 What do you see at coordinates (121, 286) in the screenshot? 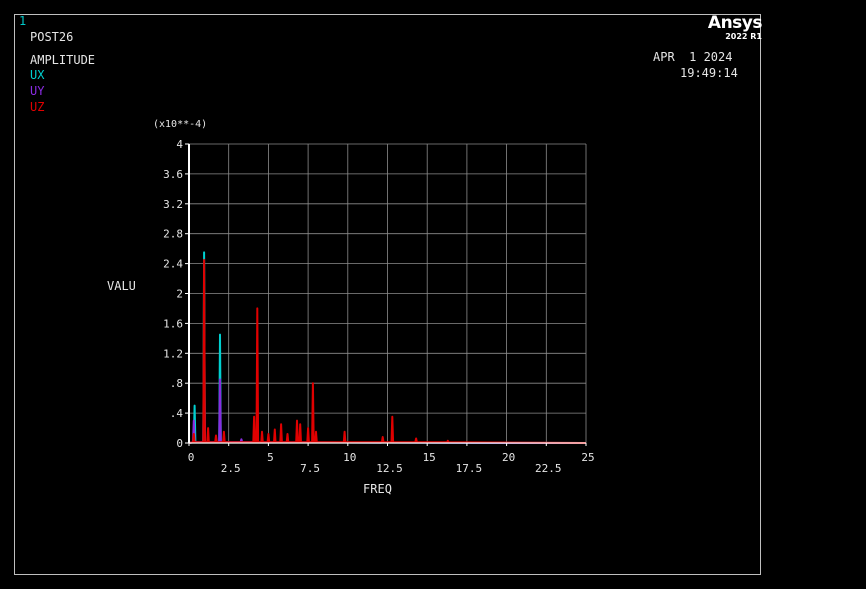
I see `y-axis-label: VALU` at bounding box center [121, 286].